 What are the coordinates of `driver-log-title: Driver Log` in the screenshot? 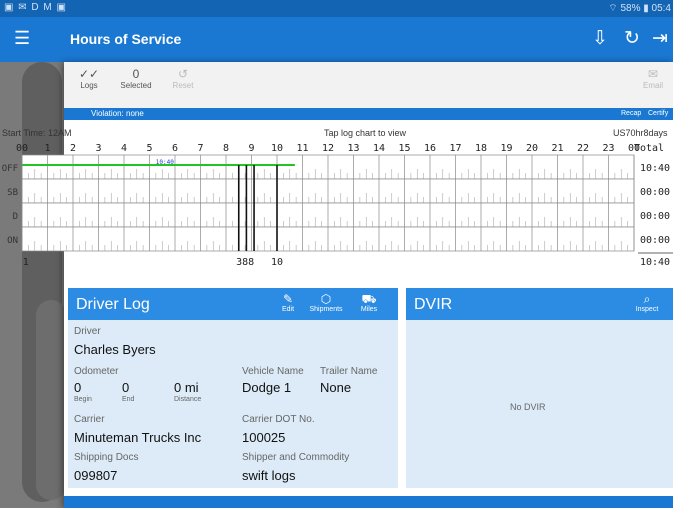 It's located at (113, 304).